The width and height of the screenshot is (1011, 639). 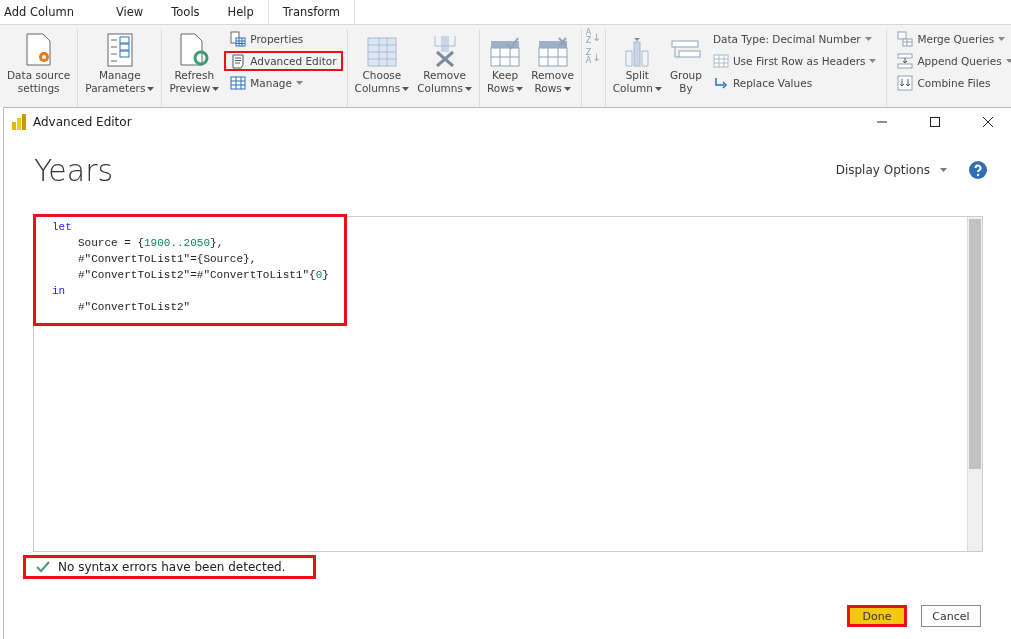 I want to click on code-line: in, so click(x=59, y=291).